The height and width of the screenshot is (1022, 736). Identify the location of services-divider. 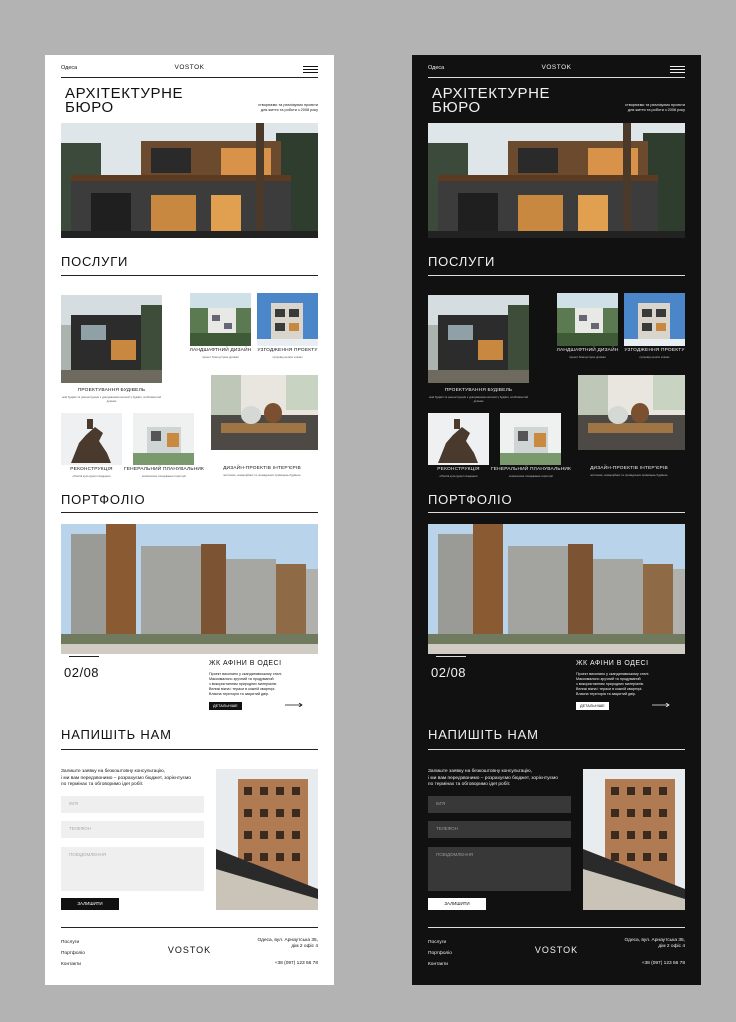
(189, 275).